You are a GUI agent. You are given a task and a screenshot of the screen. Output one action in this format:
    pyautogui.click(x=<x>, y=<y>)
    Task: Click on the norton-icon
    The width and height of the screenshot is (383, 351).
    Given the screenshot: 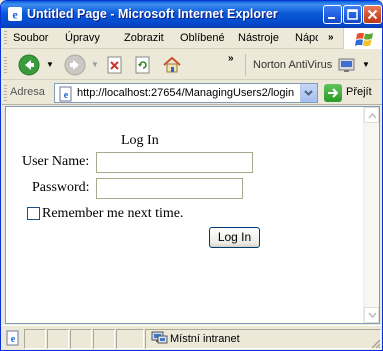 What is the action you would take?
    pyautogui.click(x=346, y=65)
    